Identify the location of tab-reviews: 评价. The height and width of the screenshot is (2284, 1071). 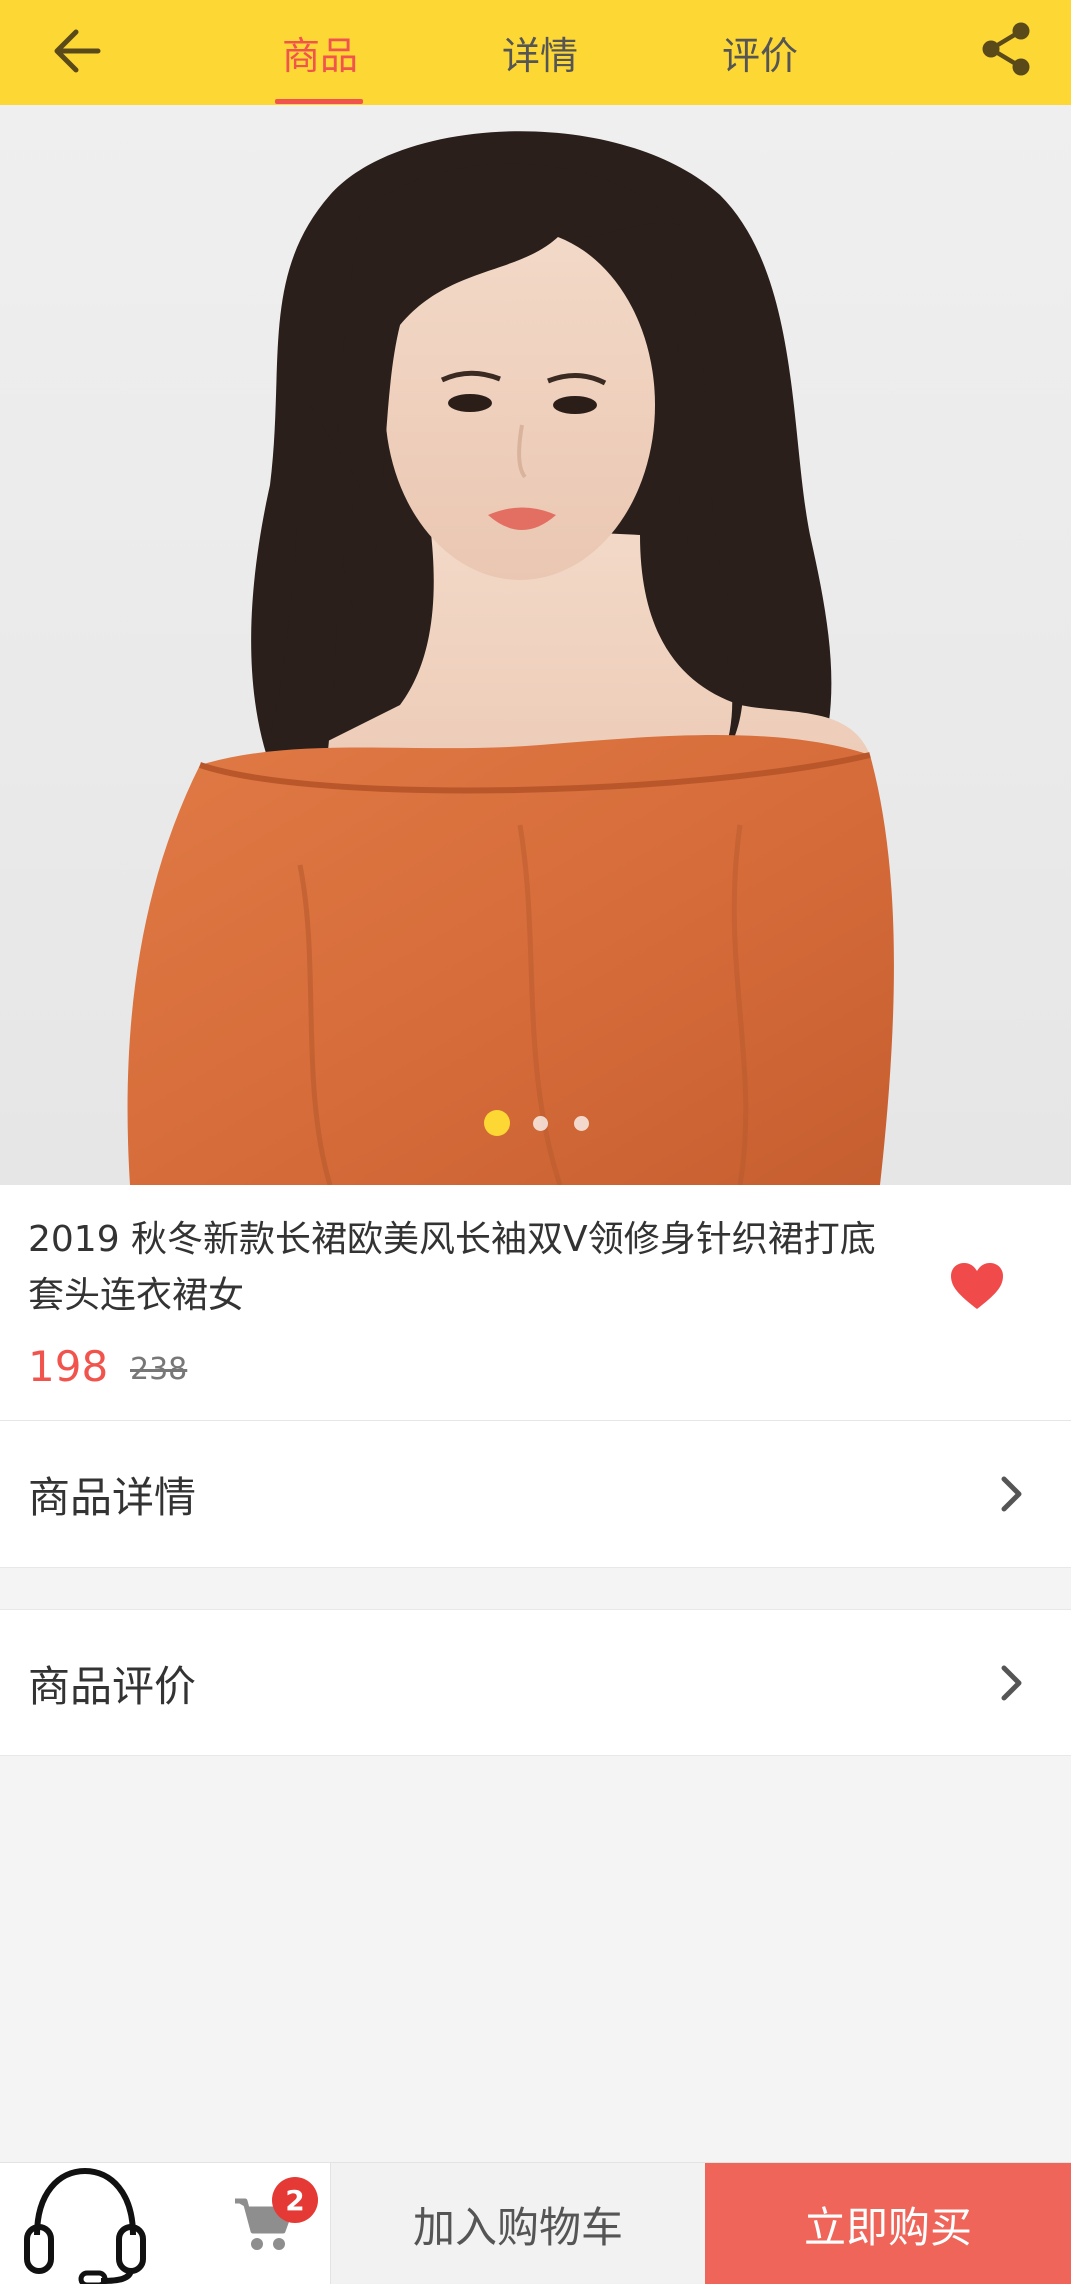
(760, 52).